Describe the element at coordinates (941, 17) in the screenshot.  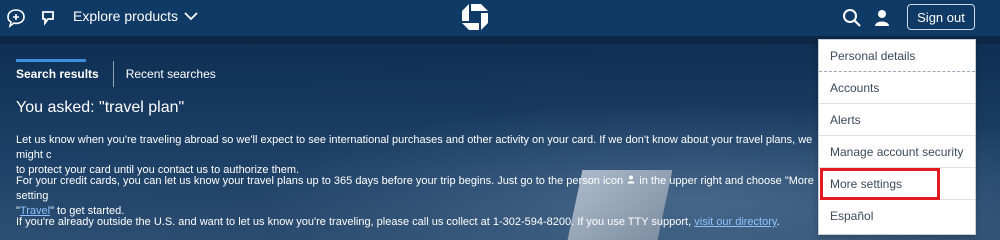
I see `sign-out-button: Sign out` at that location.